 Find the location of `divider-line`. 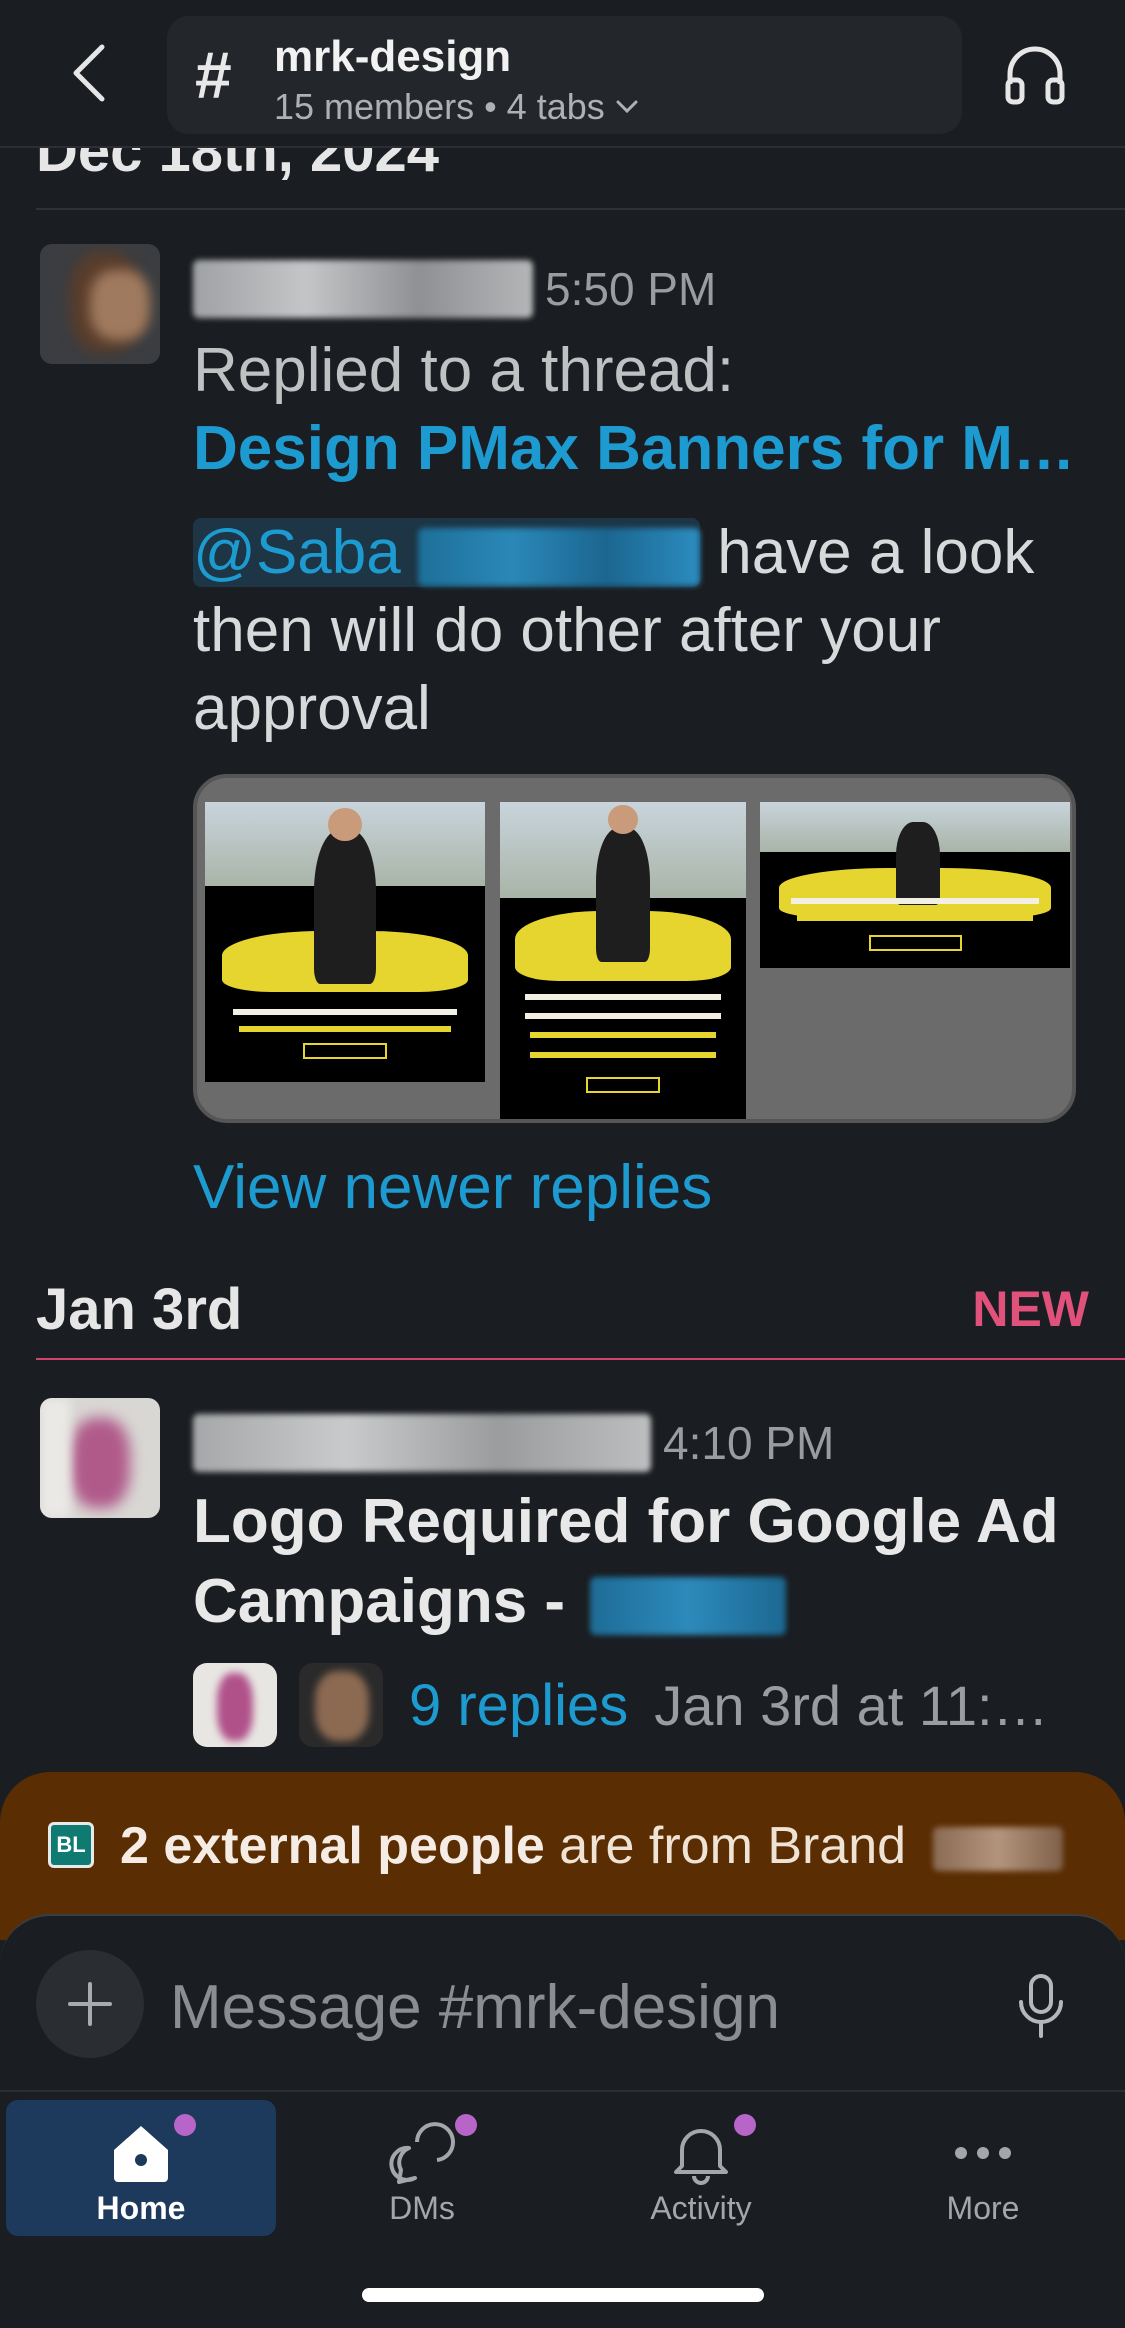

divider-line is located at coordinates (580, 209).